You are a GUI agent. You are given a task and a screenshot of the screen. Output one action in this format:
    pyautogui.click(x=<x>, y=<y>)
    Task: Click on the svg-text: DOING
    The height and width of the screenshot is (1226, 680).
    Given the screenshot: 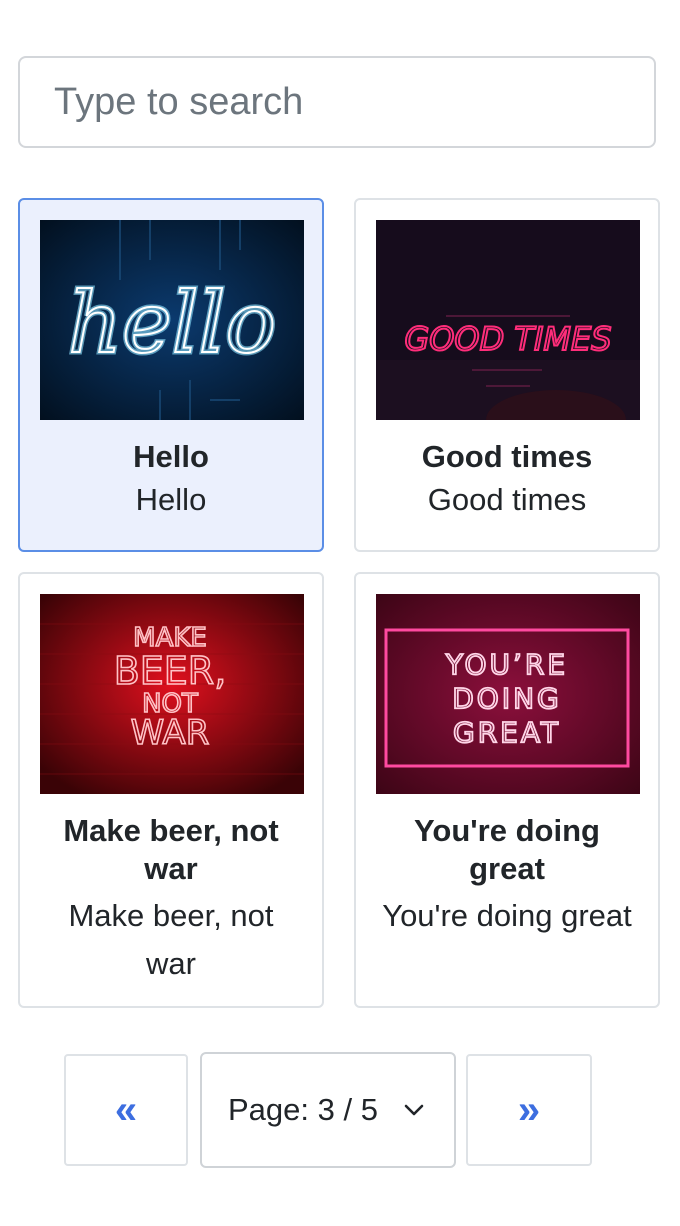 What is the action you would take?
    pyautogui.click(x=507, y=698)
    